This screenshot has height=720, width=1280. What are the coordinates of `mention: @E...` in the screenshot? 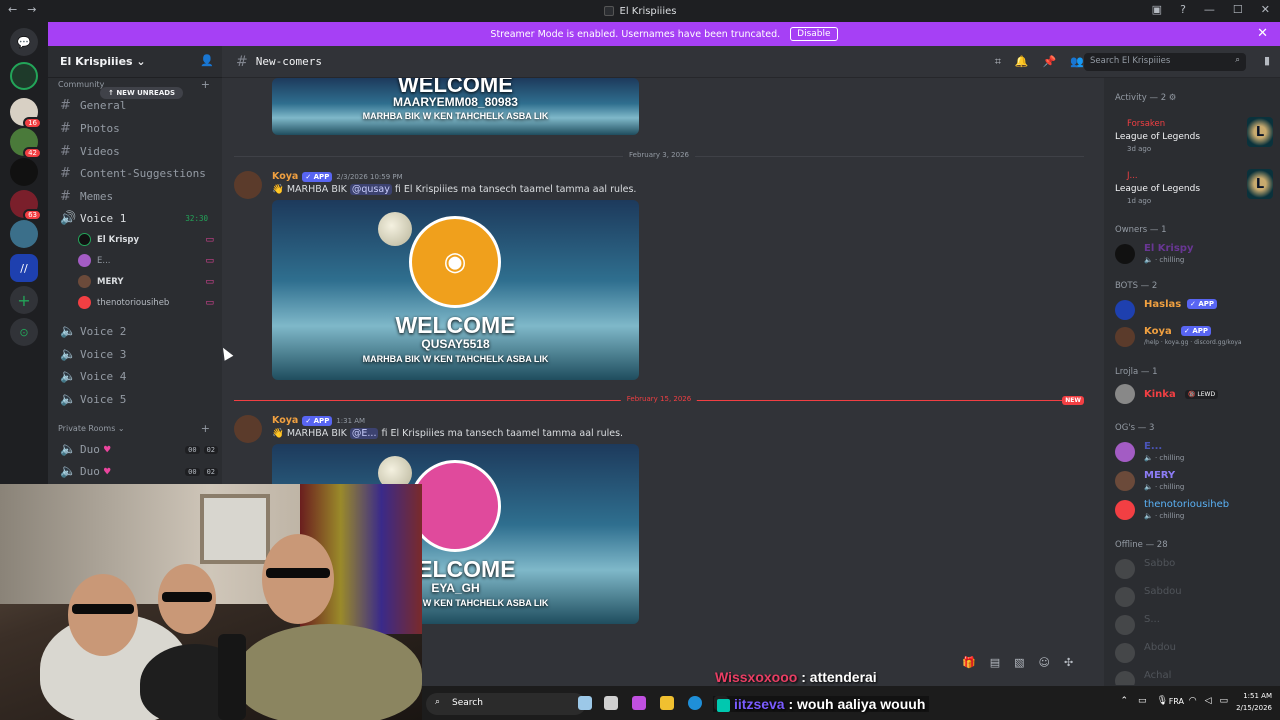 It's located at (364, 433).